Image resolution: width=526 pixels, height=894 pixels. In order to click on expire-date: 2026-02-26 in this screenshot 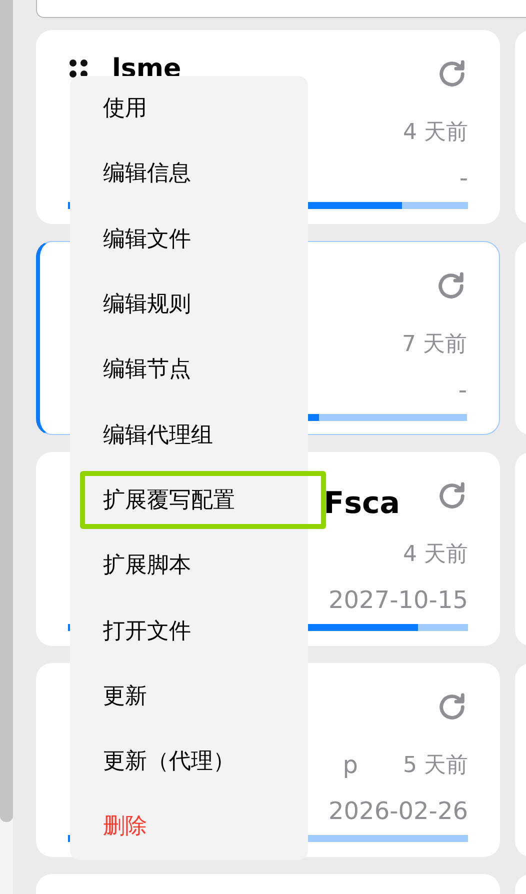, I will do `click(398, 811)`.